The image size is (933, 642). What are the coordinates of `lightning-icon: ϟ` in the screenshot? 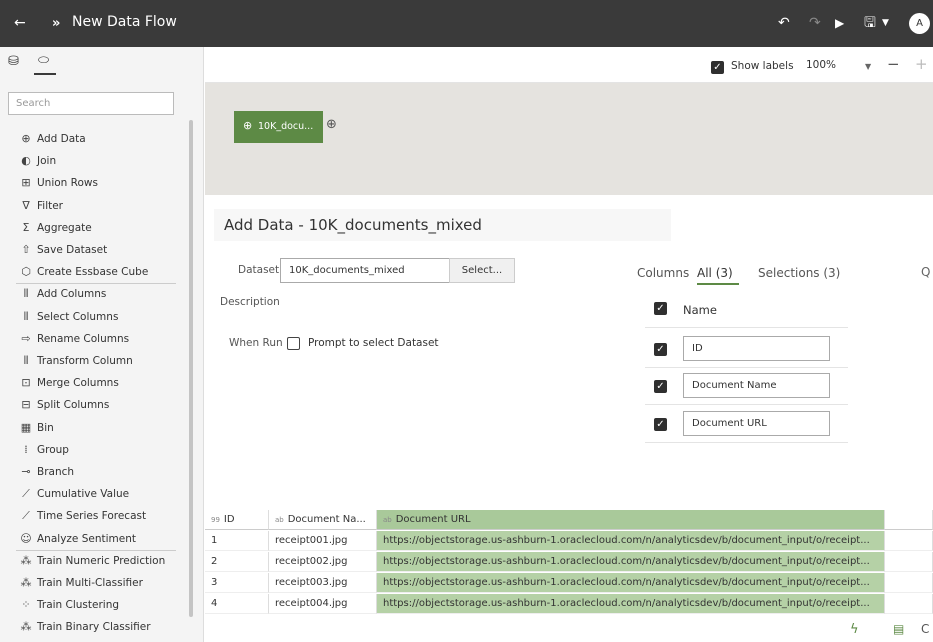 It's located at (854, 629).